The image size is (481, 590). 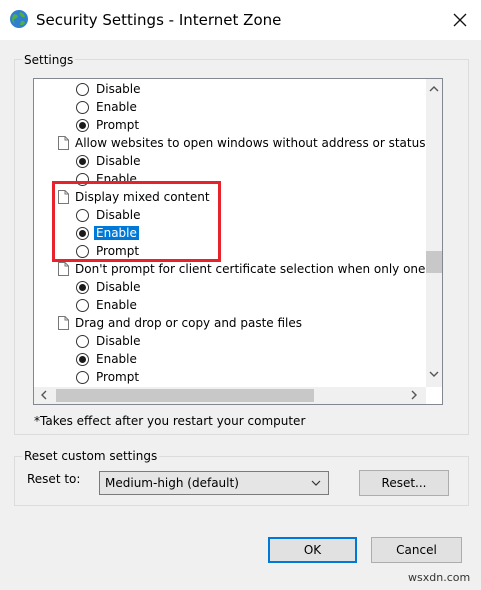 I want to click on window-title: Security Settings - Internet Zone, so click(x=159, y=20).